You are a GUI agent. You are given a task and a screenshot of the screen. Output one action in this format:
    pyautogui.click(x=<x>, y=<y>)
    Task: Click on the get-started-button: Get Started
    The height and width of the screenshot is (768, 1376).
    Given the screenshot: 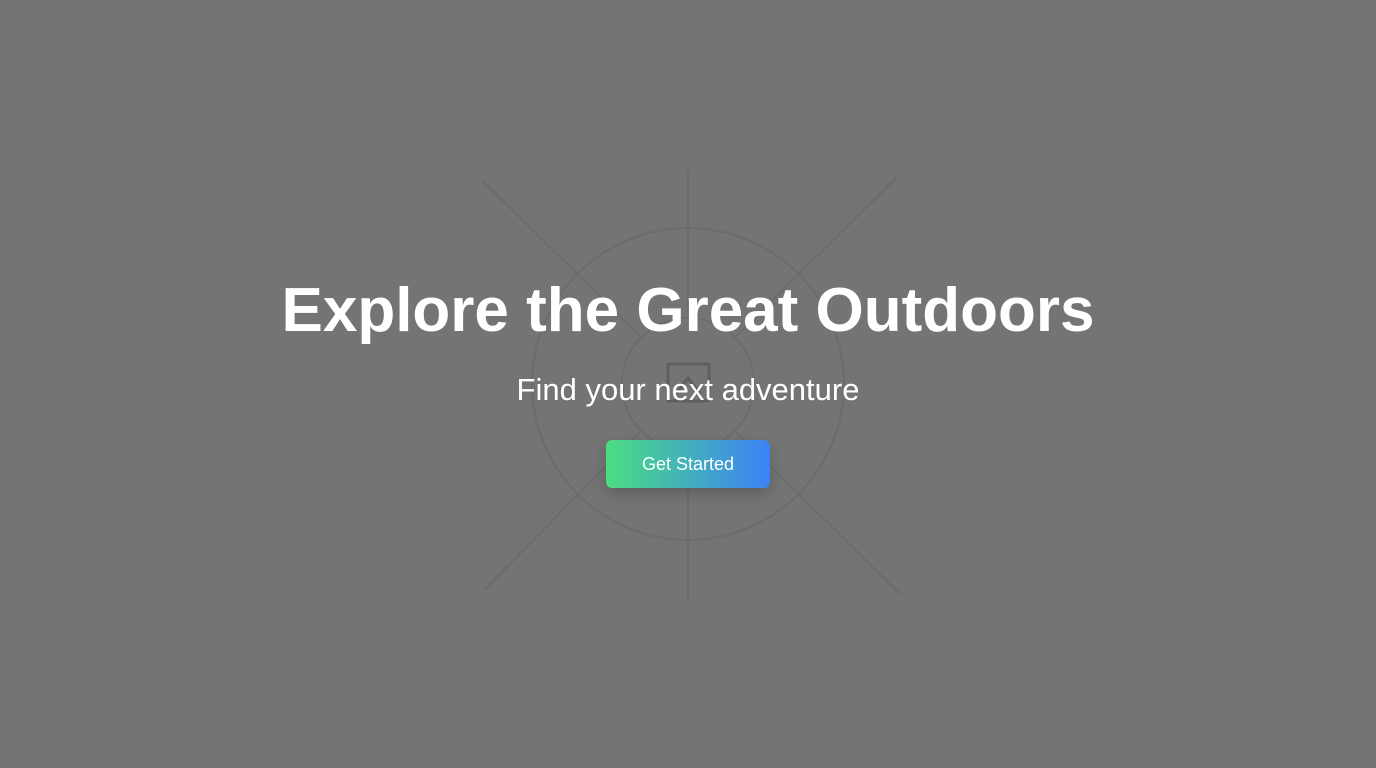 What is the action you would take?
    pyautogui.click(x=688, y=464)
    